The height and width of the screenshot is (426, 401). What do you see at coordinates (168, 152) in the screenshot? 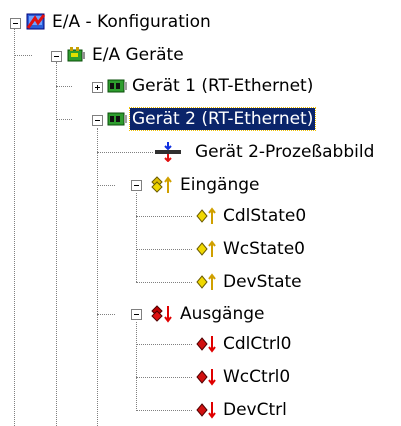
I see `process-image-icon` at bounding box center [168, 152].